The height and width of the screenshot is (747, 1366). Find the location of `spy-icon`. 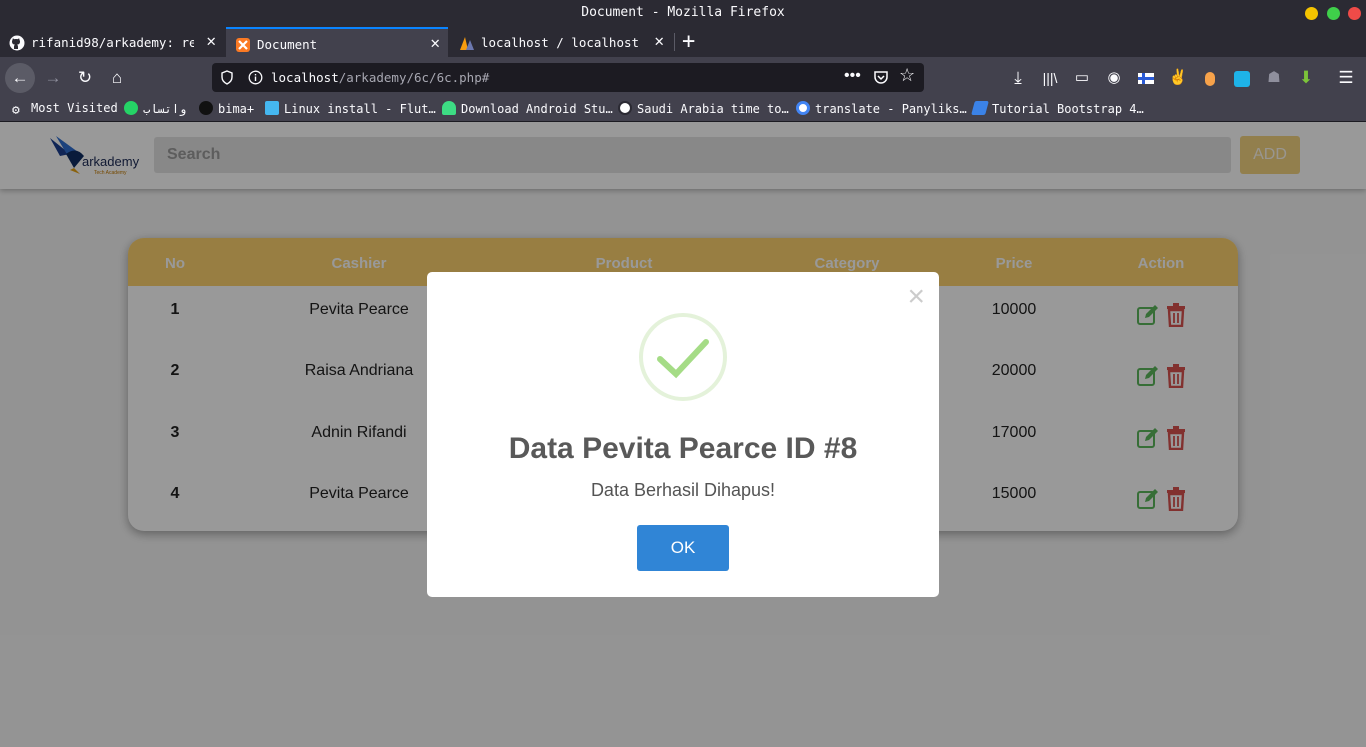

spy-icon is located at coordinates (206, 108).